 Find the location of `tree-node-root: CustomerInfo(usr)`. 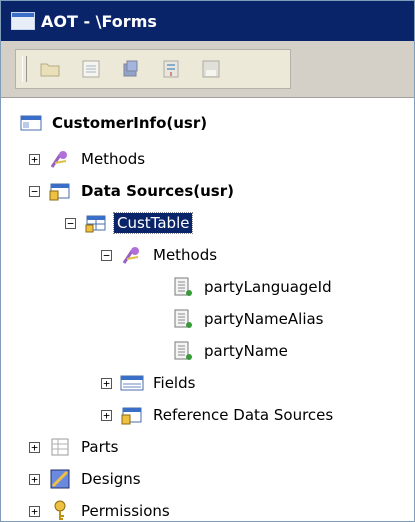

tree-node-root: CustomerInfo(usr) is located at coordinates (114, 123).